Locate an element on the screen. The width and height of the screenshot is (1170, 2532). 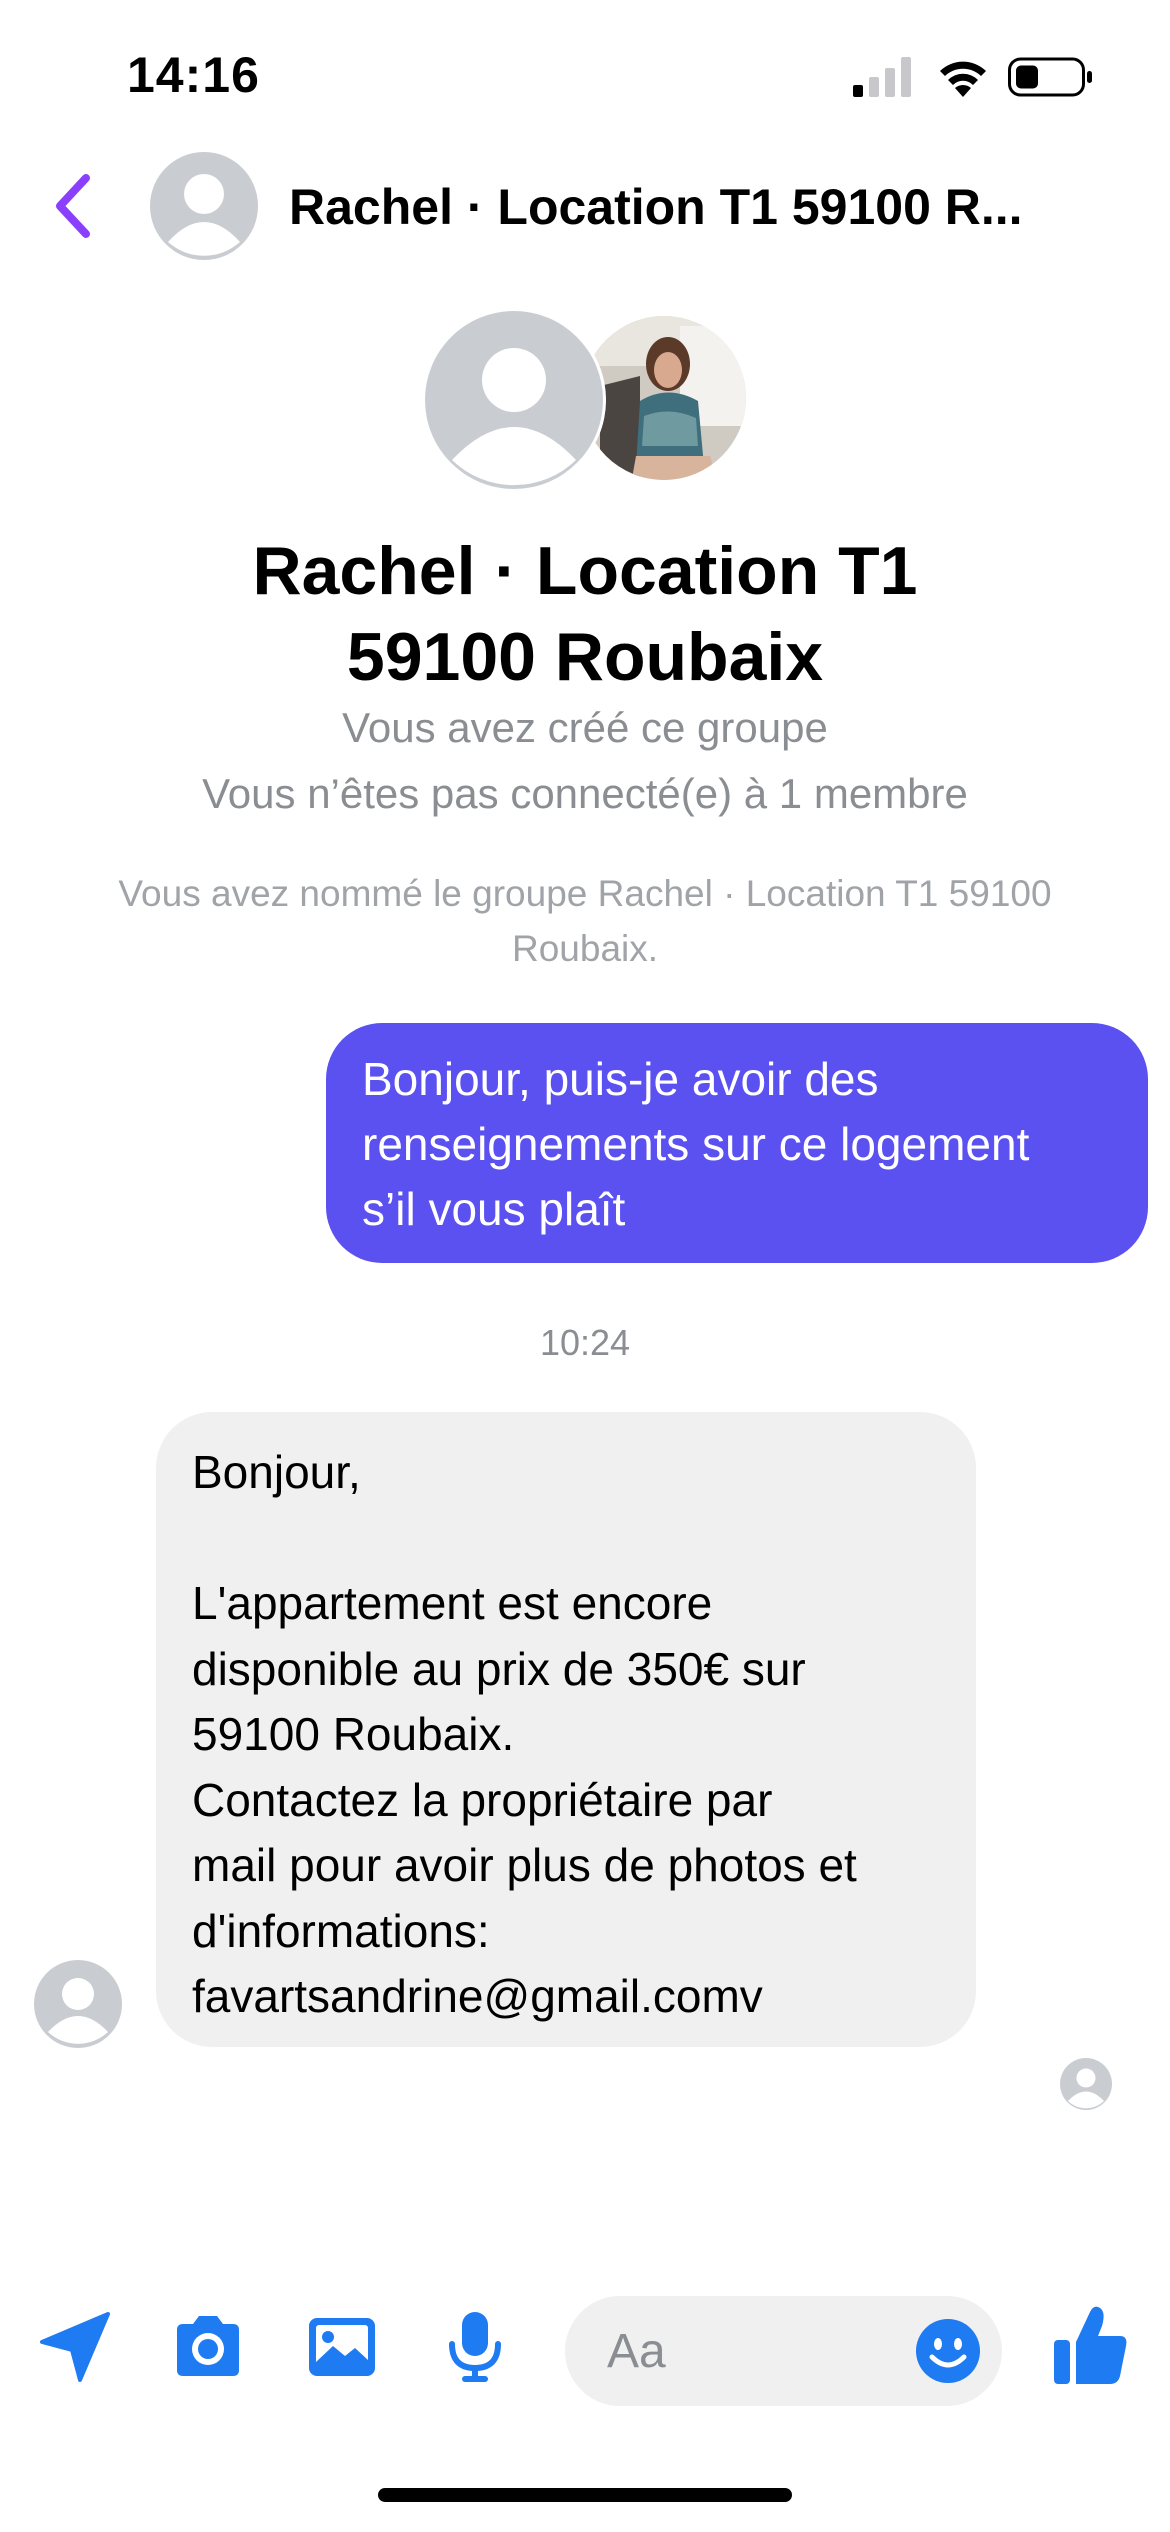
message-line: renseignements sur ce logement is located at coordinates (696, 1144).